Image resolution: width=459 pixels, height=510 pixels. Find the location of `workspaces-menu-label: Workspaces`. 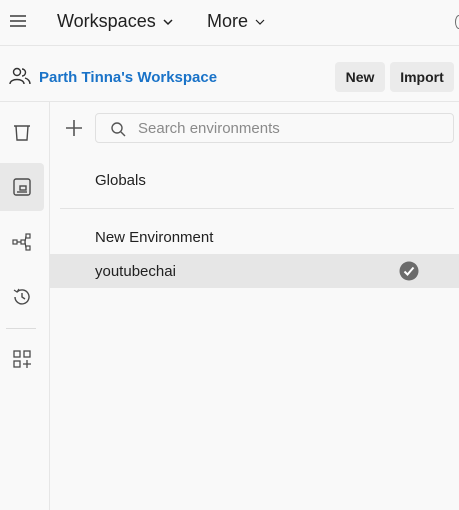

workspaces-menu-label: Workspaces is located at coordinates (106, 21).